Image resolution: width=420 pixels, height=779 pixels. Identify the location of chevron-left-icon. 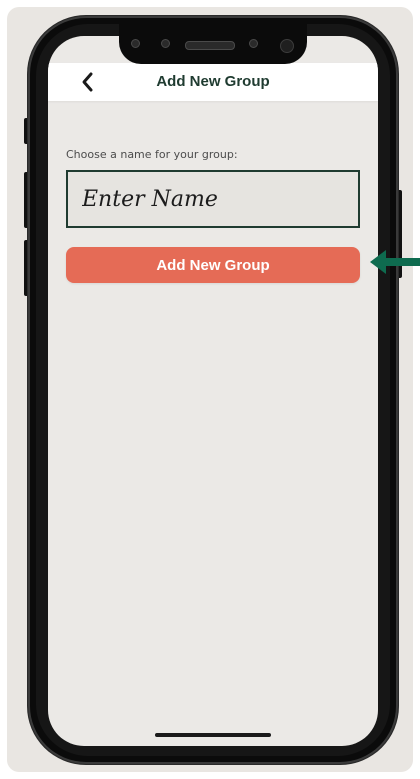
(87, 82).